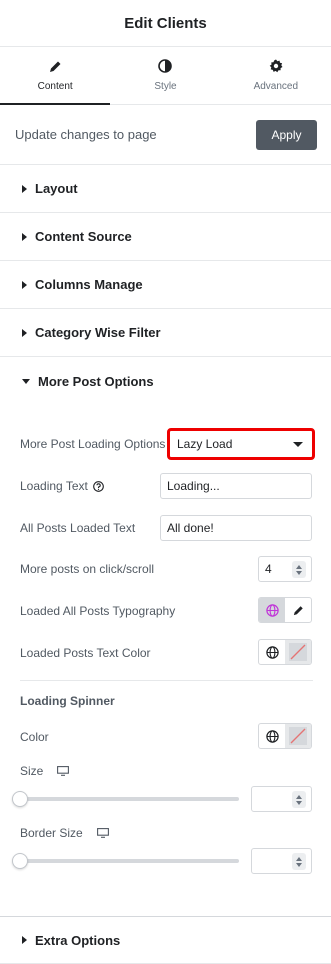 The image size is (331, 964). I want to click on loading-text-label-wrap: Loading Text, so click(62, 486).